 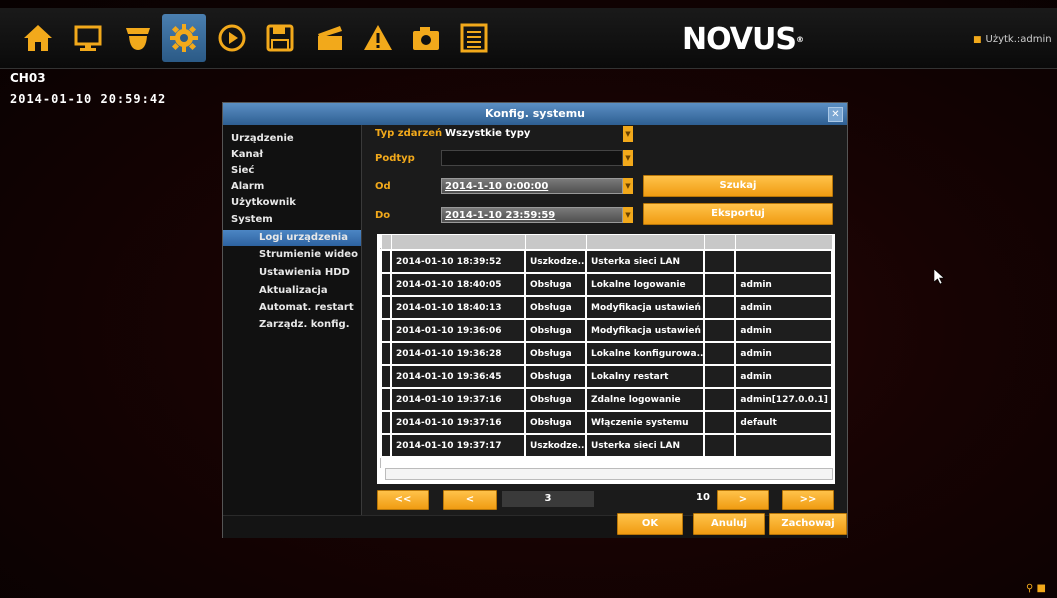 What do you see at coordinates (458, 445) in the screenshot?
I see `cell-time: 2014-01-10 19:37:17` at bounding box center [458, 445].